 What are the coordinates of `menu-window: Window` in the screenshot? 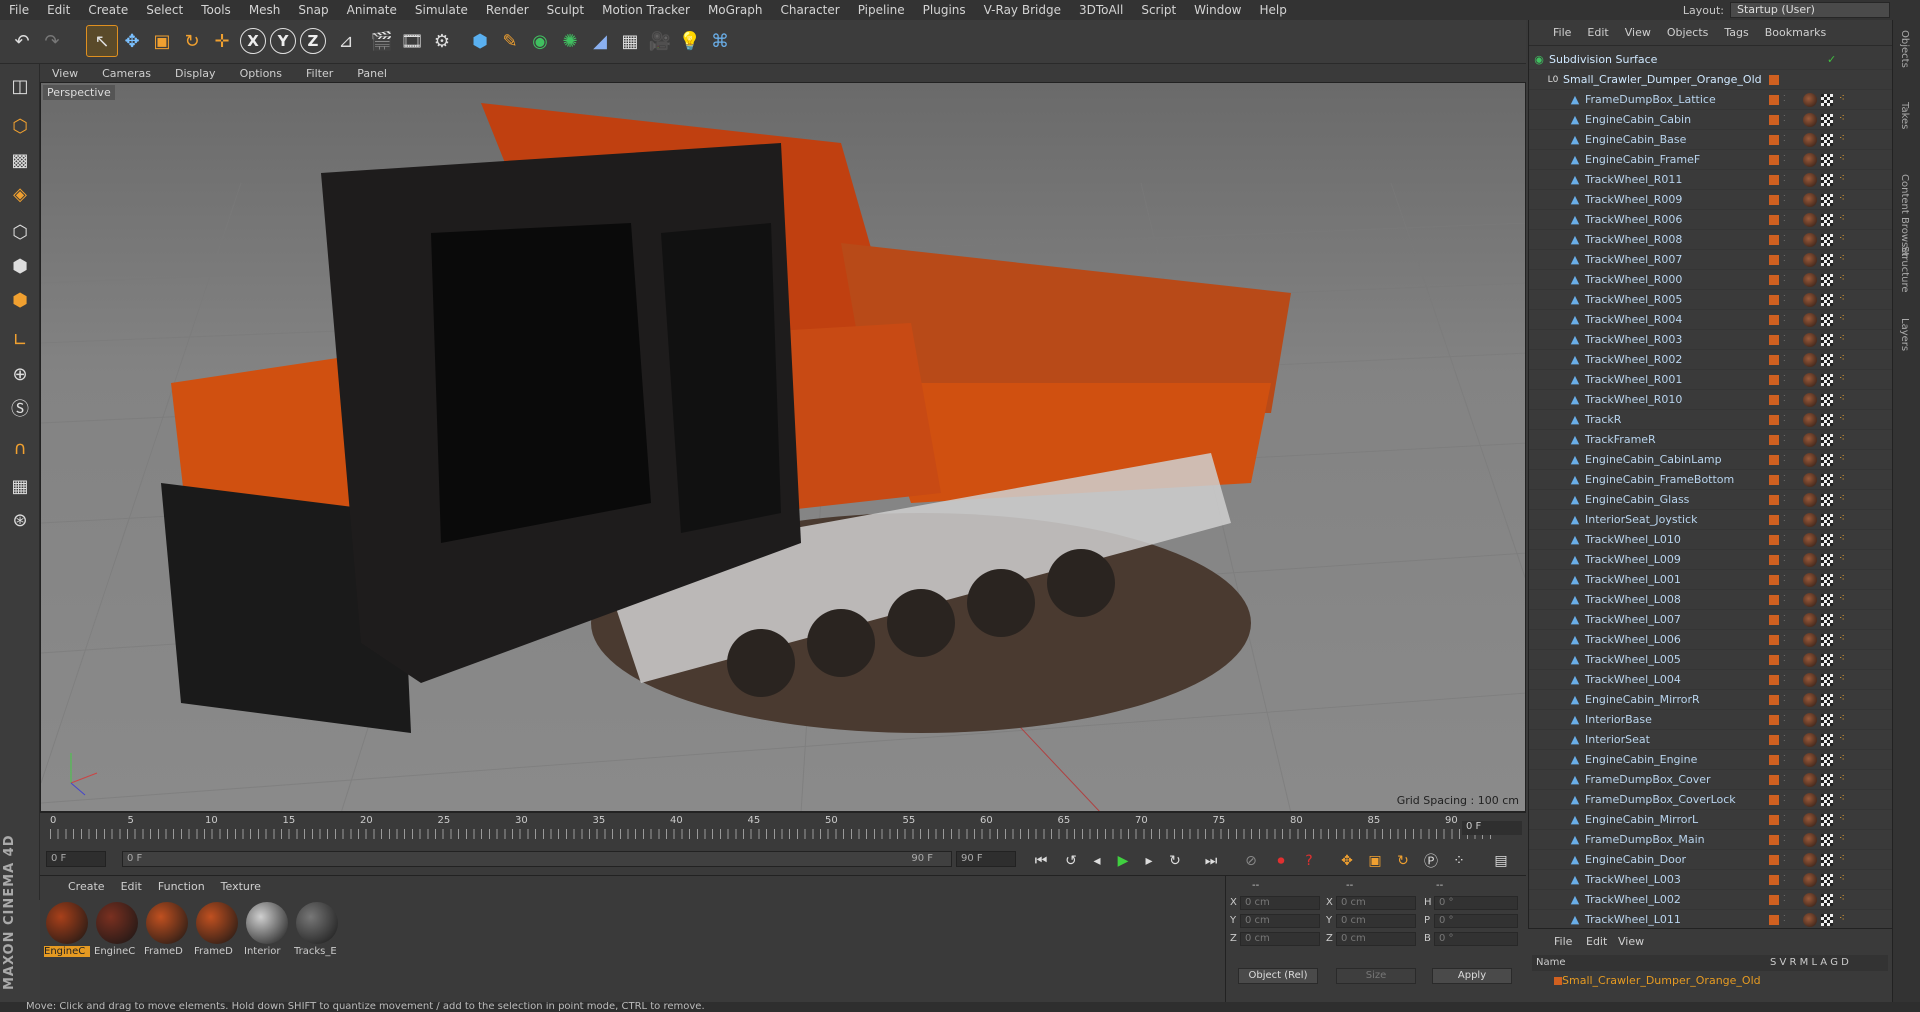 It's located at (1217, 10).